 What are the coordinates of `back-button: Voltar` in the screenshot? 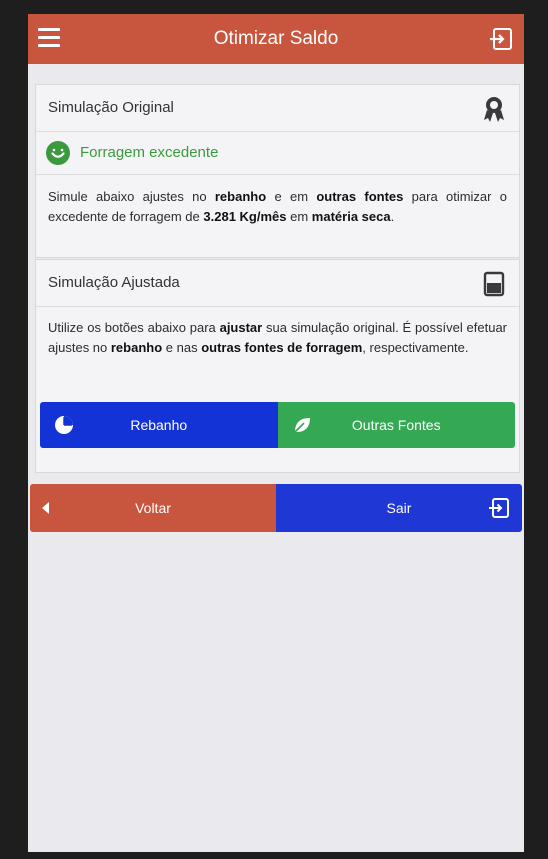 It's located at (153, 508).